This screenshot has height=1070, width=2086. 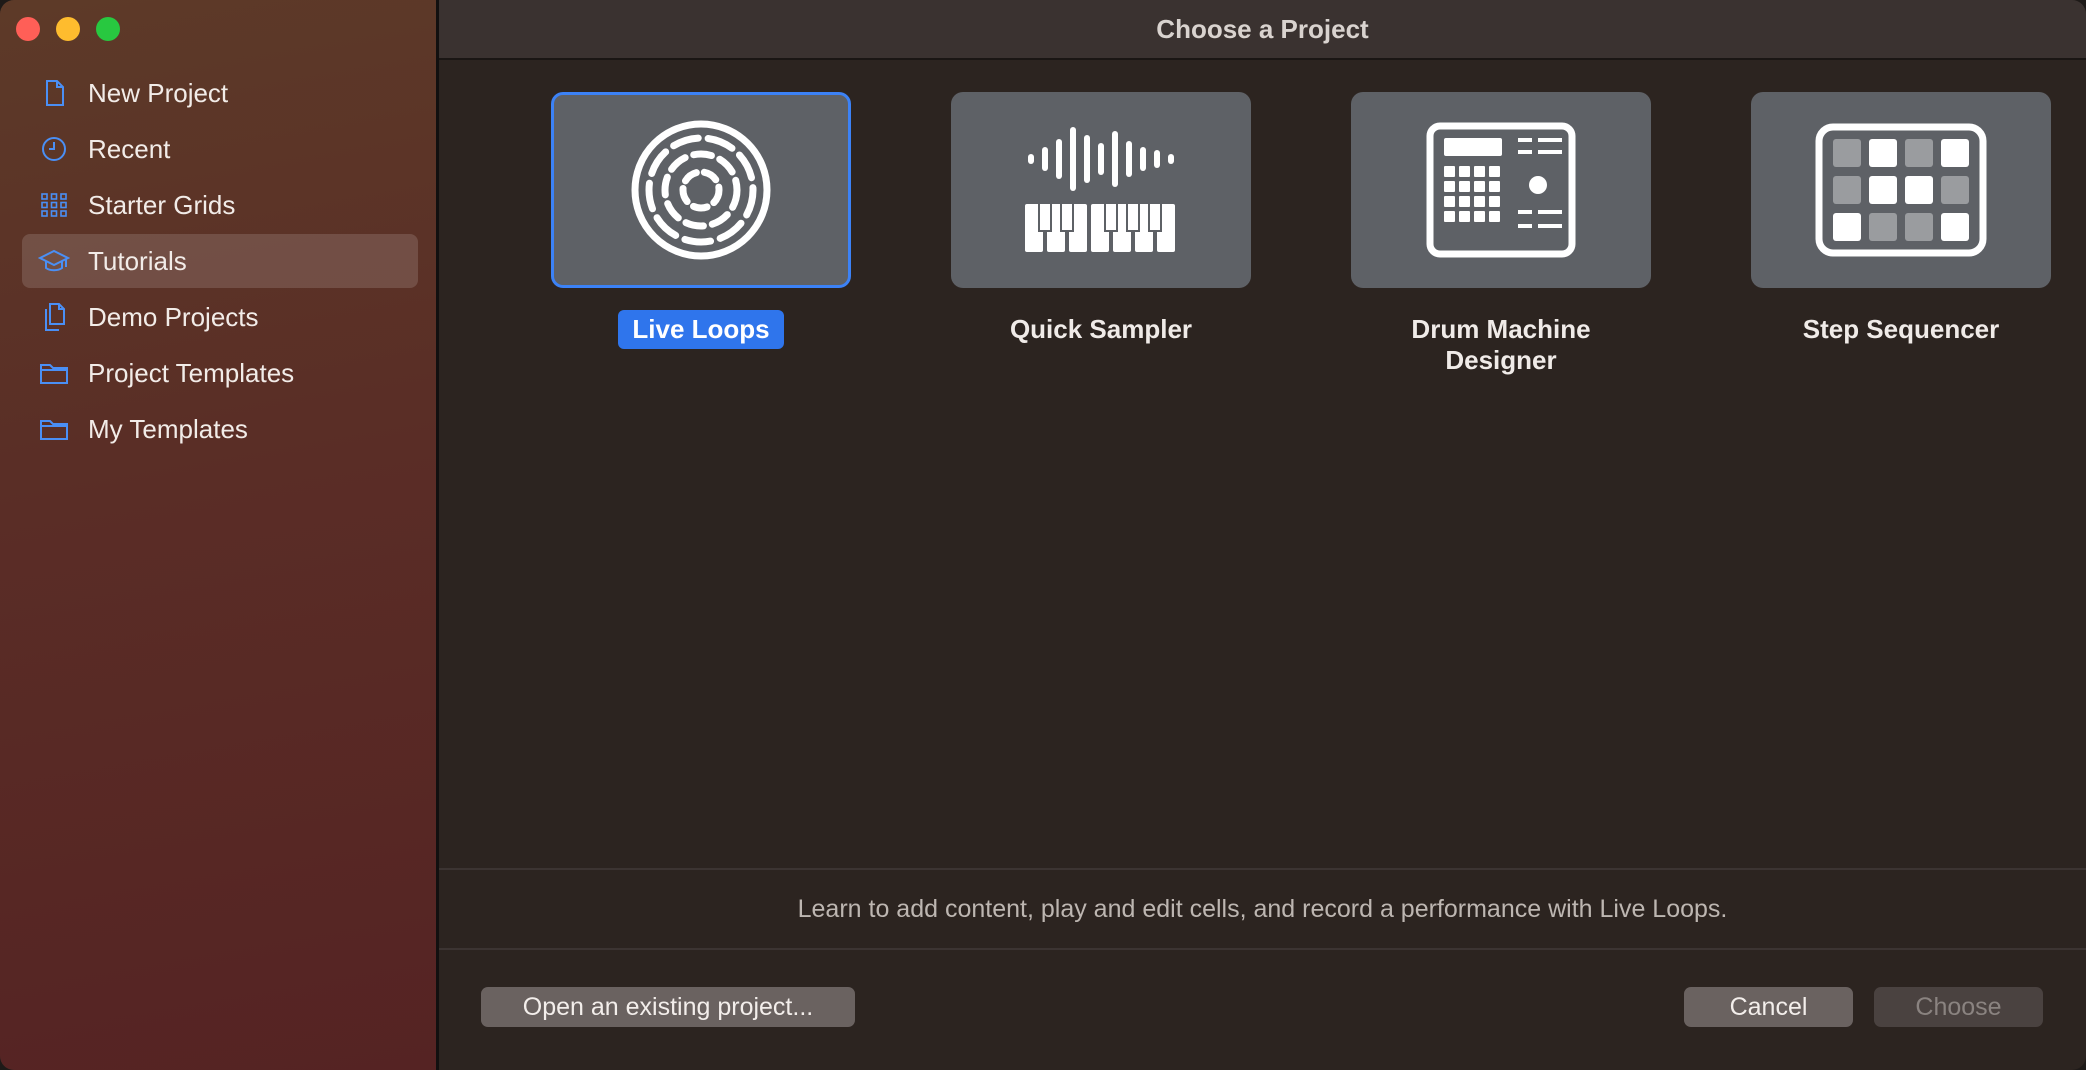 I want to click on template-quick-sampler: Quick Sampler, so click(x=1101, y=220).